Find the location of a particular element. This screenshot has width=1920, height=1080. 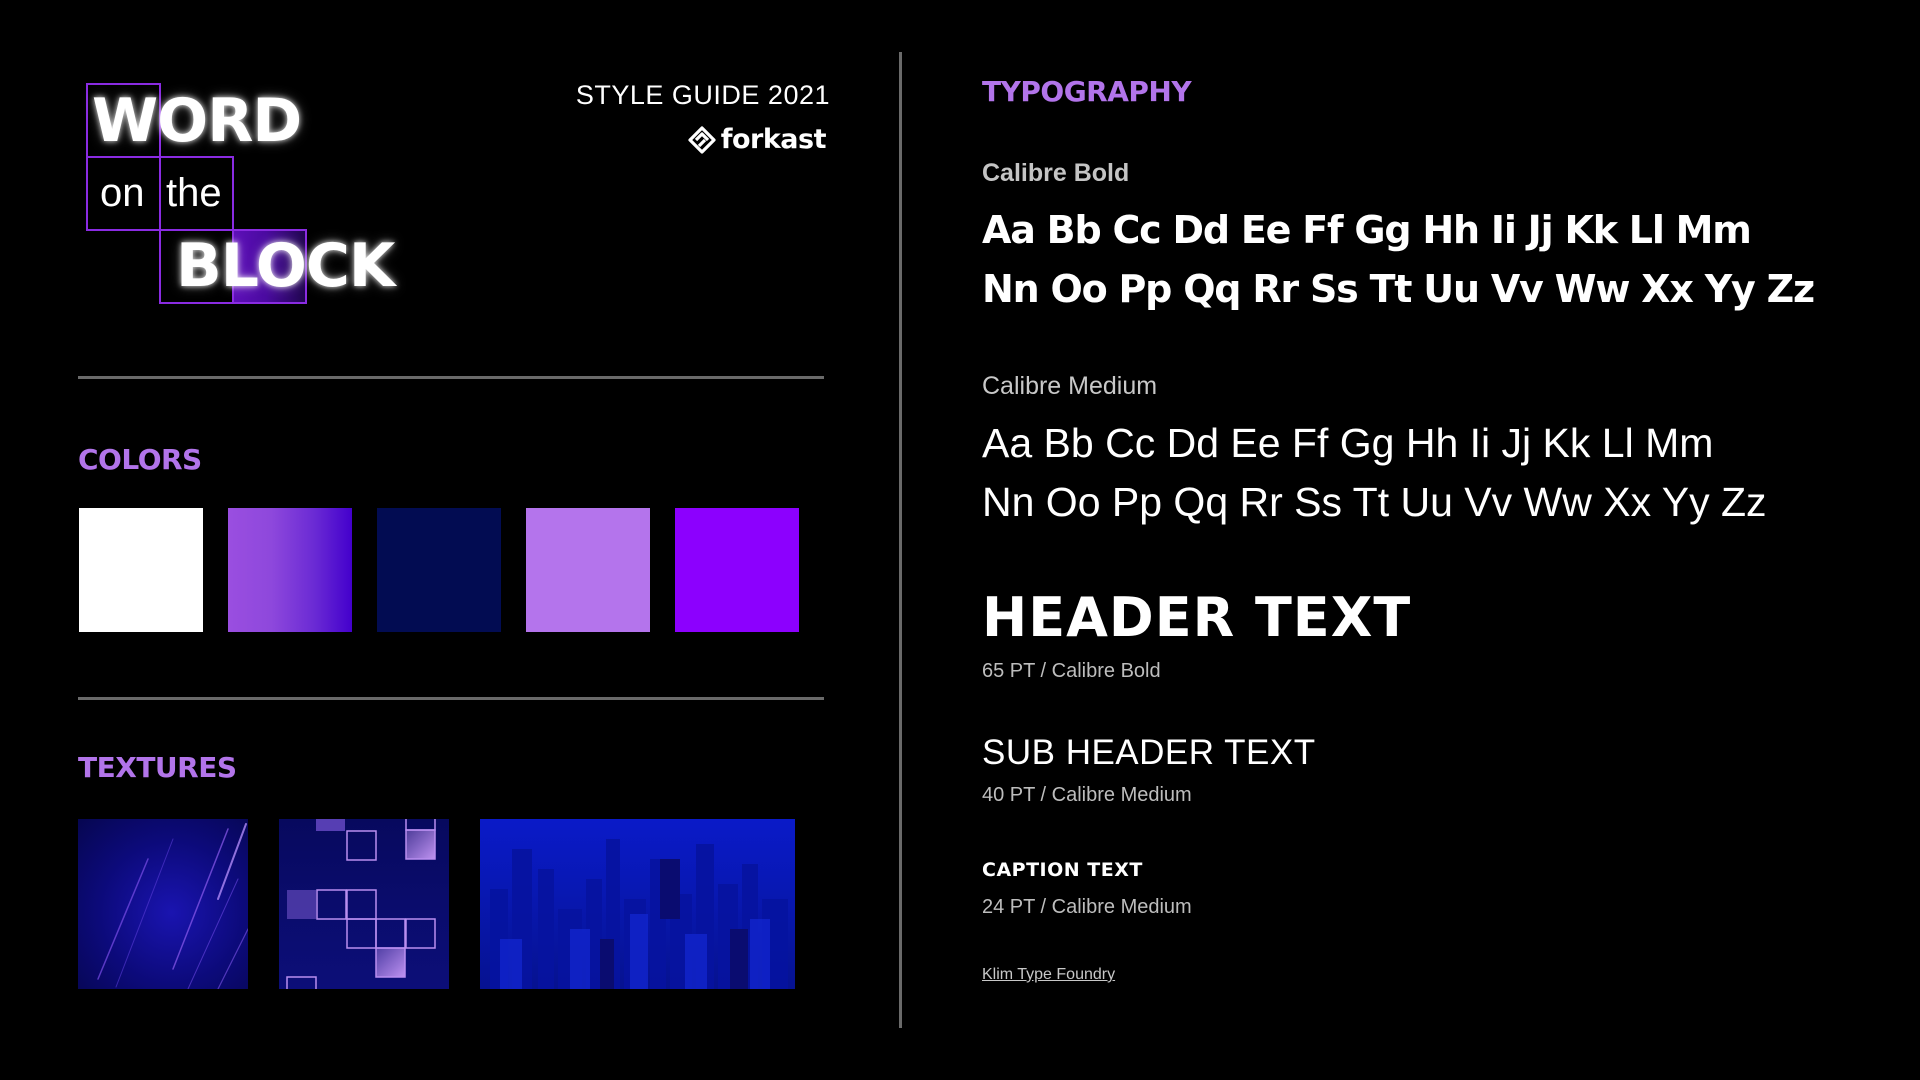

vertical-divider is located at coordinates (900, 540).